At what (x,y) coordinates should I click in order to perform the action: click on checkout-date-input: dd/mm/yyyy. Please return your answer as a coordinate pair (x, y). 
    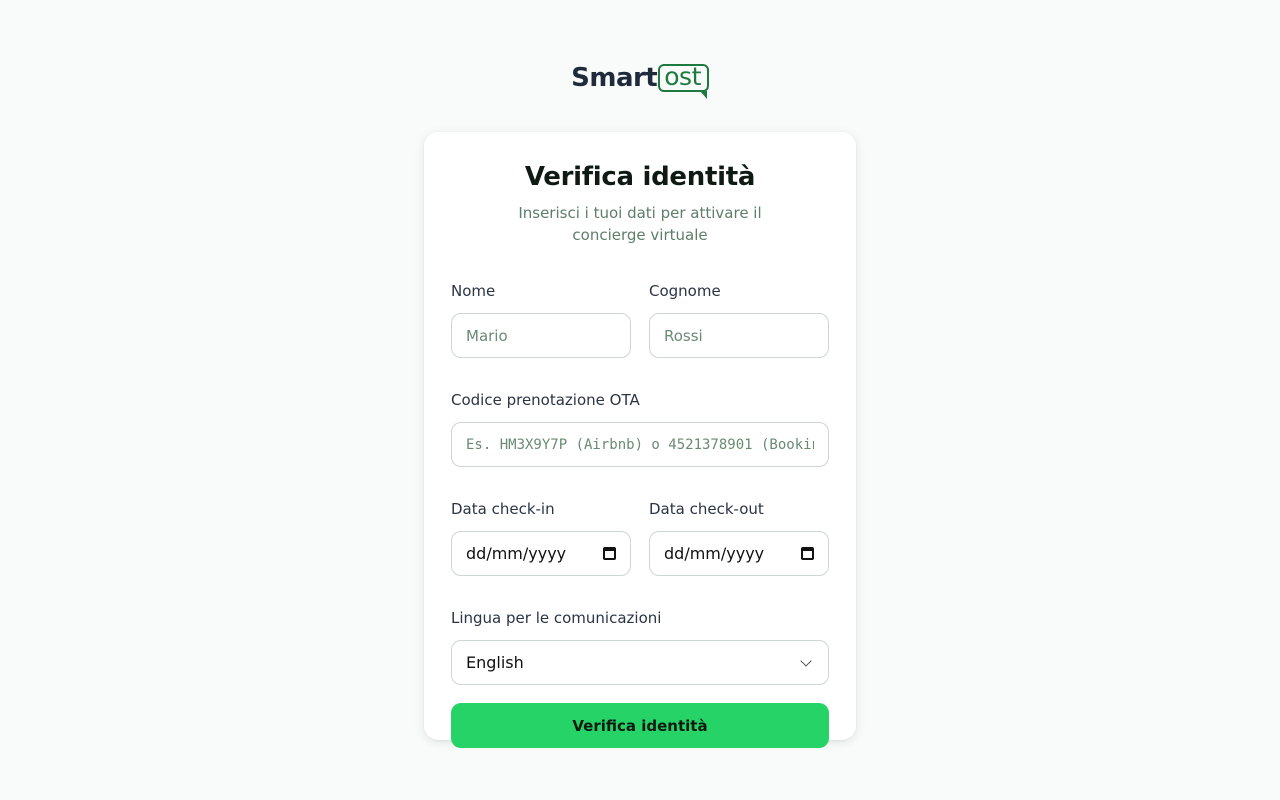
    Looking at the image, I should click on (739, 553).